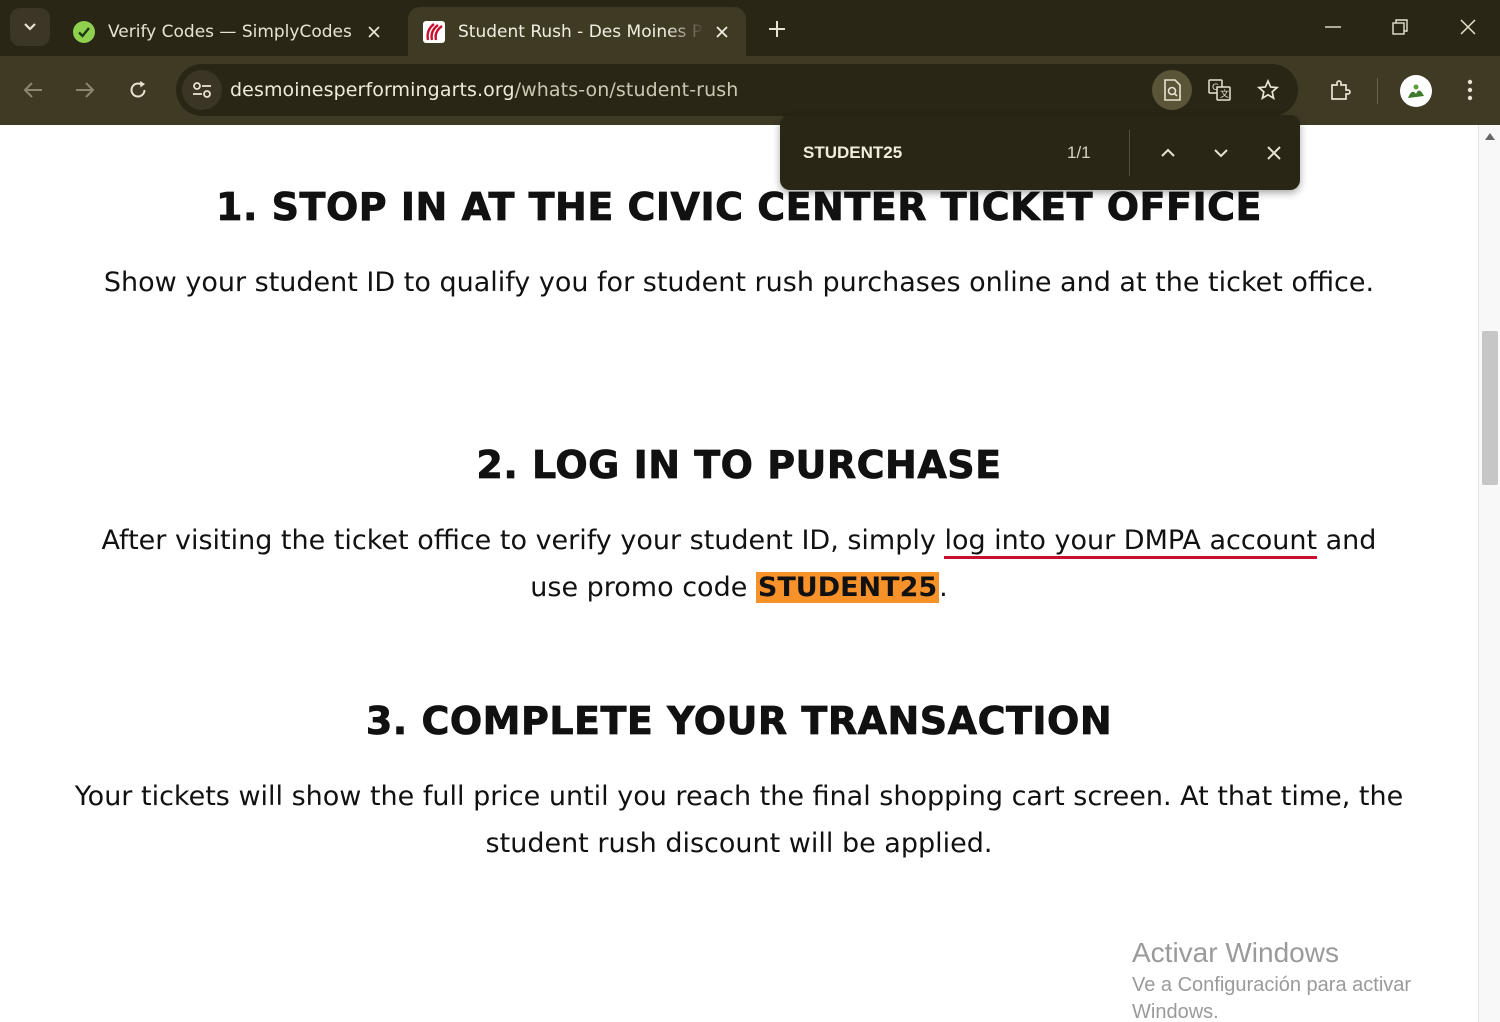  What do you see at coordinates (1490, 136) in the screenshot?
I see `scroll-up-arrow-icon` at bounding box center [1490, 136].